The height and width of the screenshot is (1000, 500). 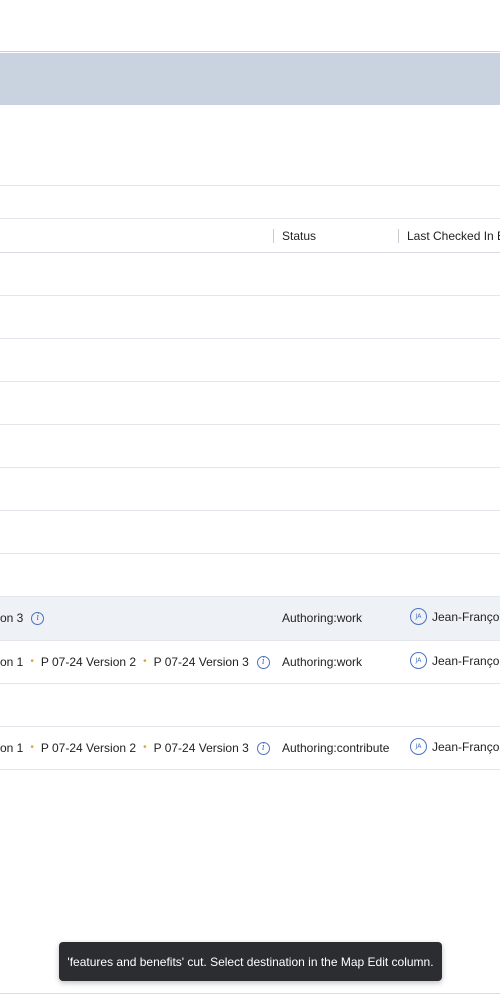 I want to click on table-row: on 3 i Authoring:work JA Jean-François, so click(x=250, y=619).